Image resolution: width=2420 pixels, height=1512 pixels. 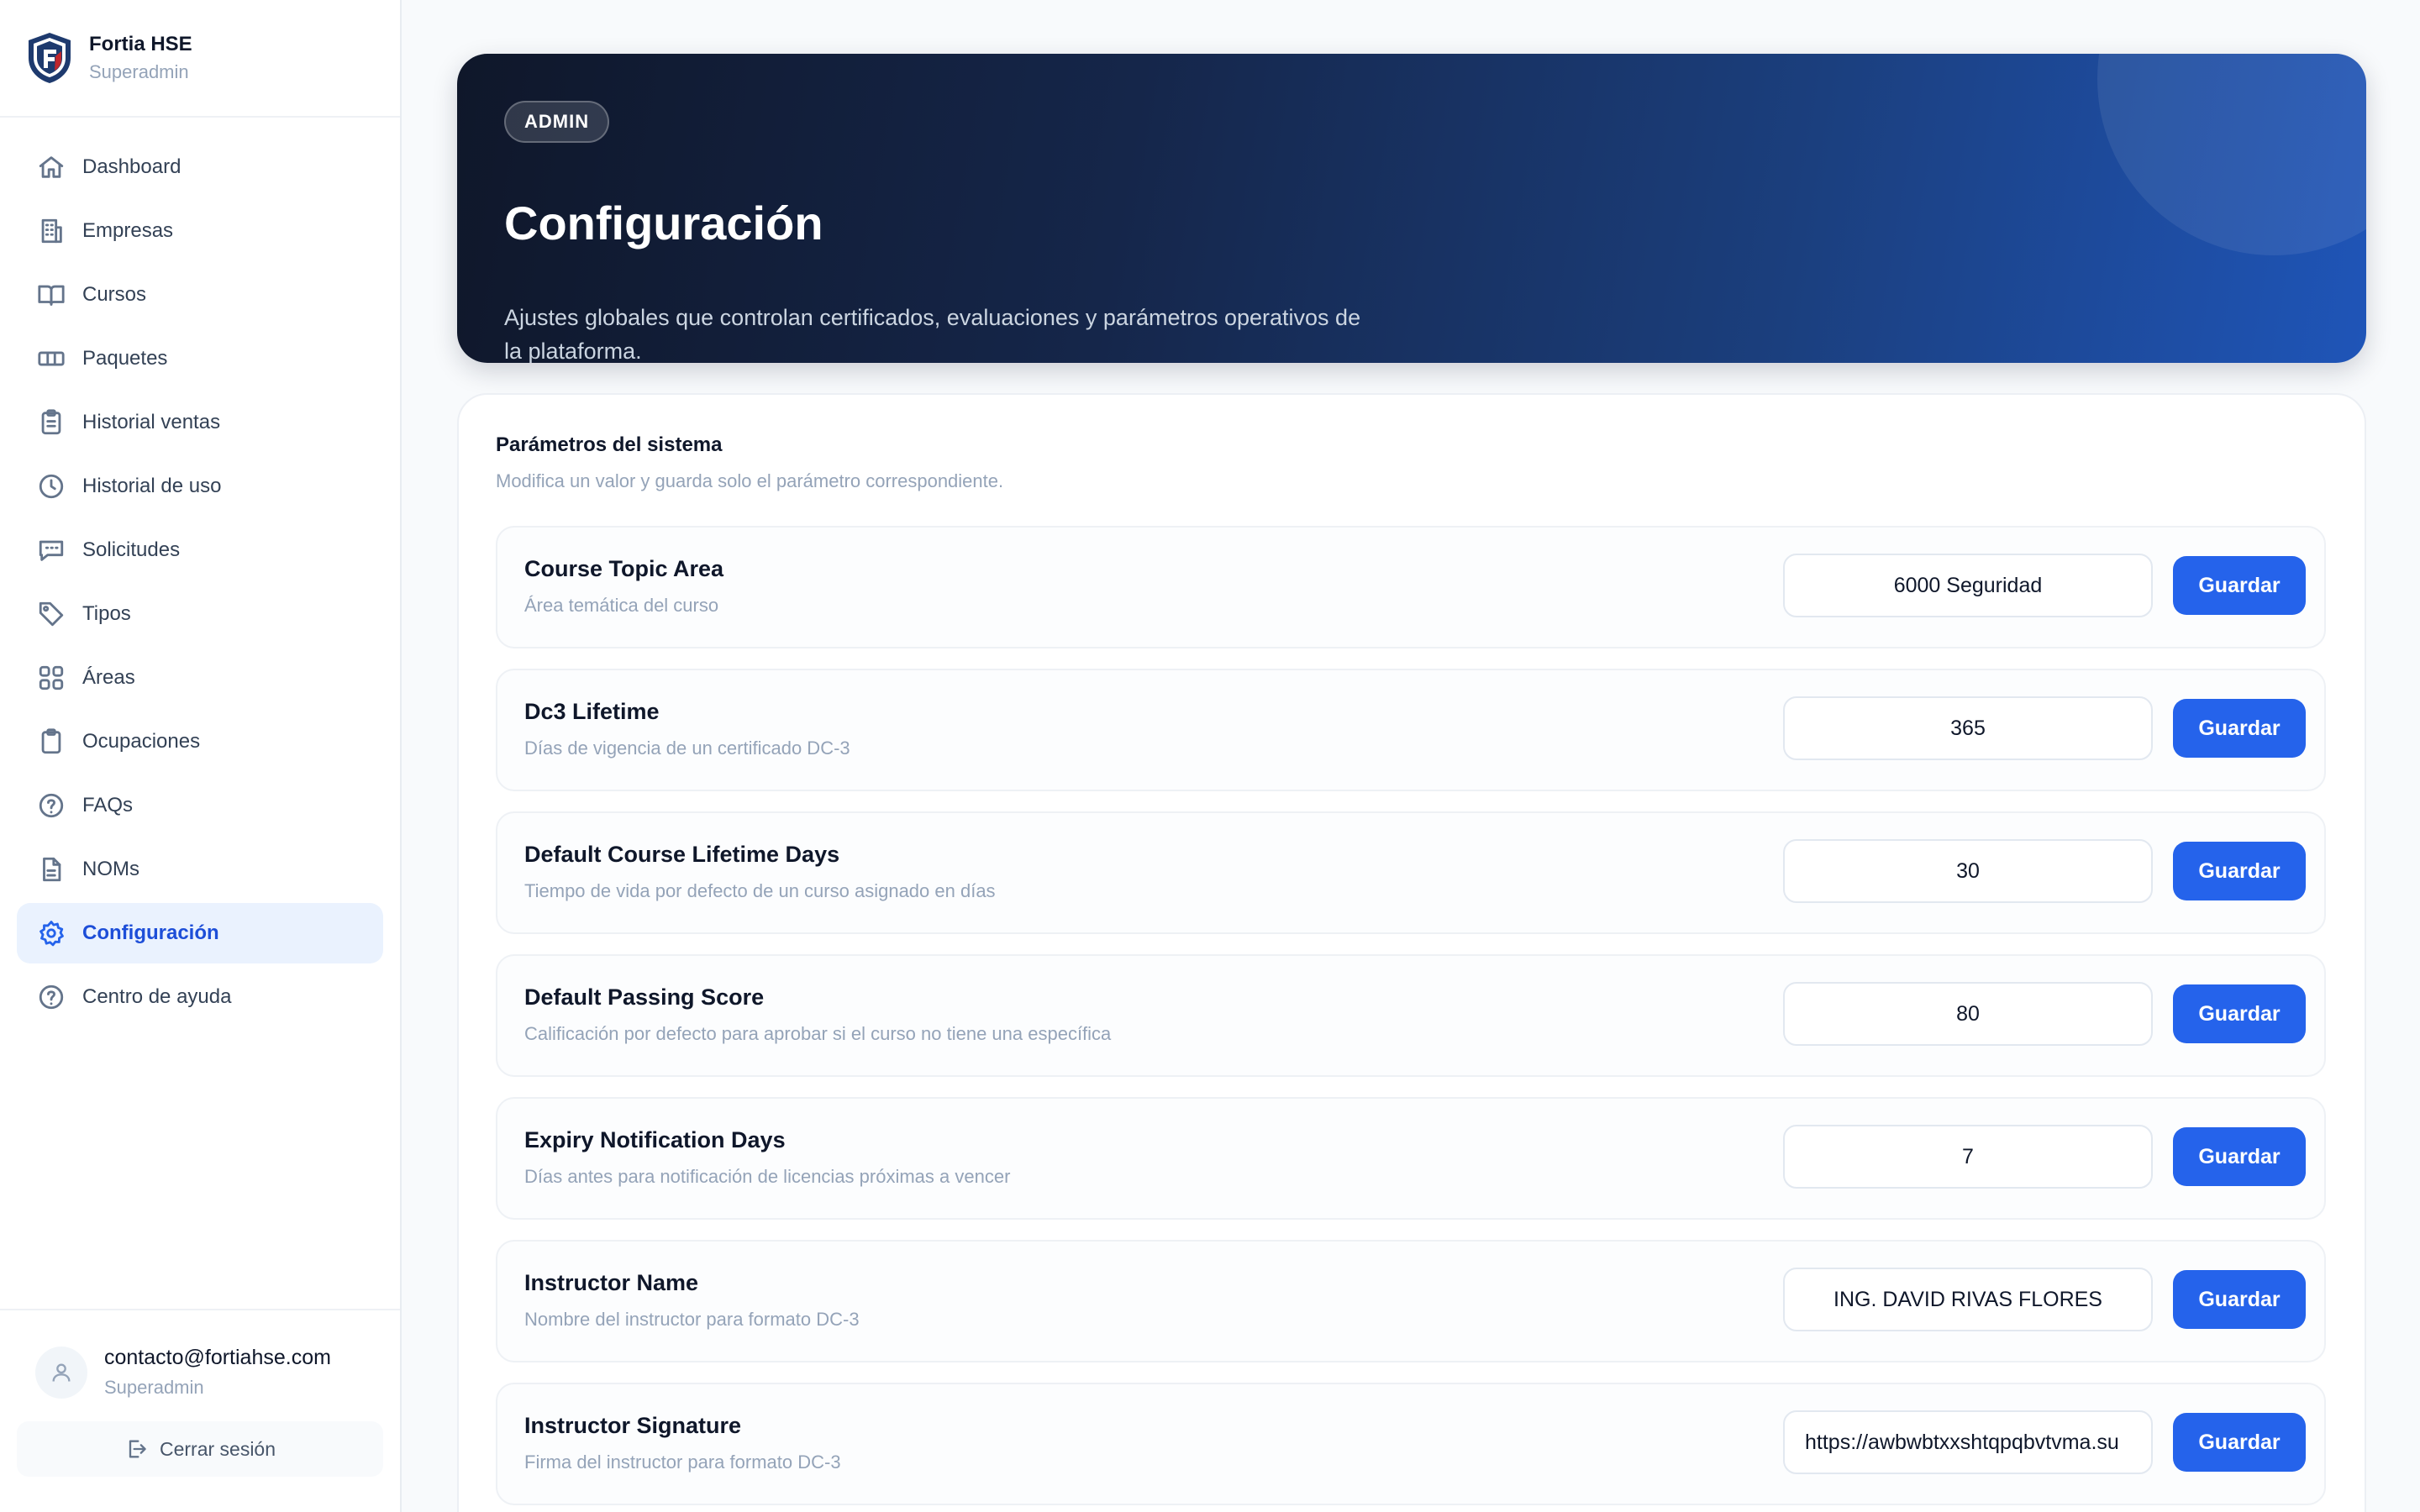 I want to click on file-icon, so click(x=52, y=869).